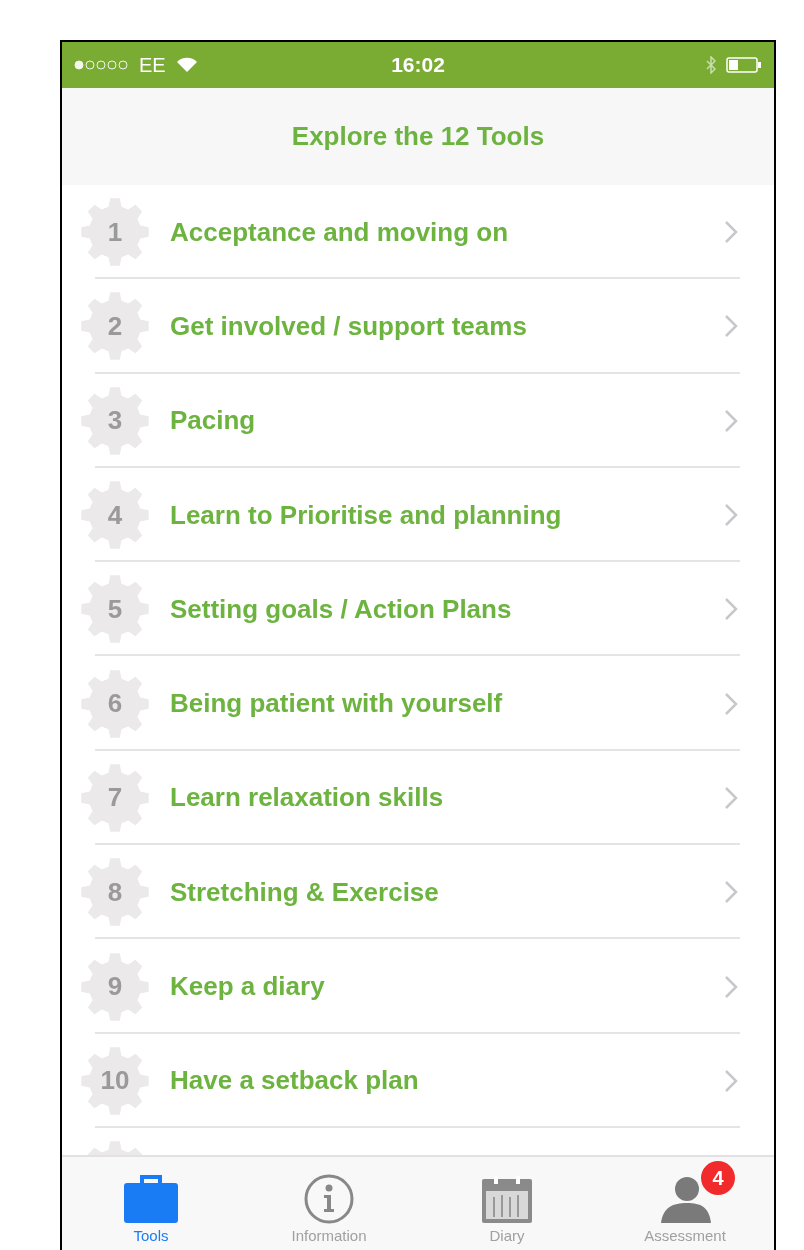 This screenshot has width=804, height=1250. What do you see at coordinates (248, 986) in the screenshot?
I see `tool-label: Keep a diary` at bounding box center [248, 986].